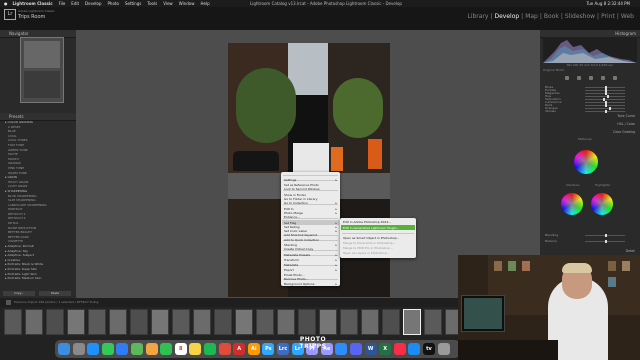  Describe the element at coordinates (152, 3) in the screenshot. I see `menu-item: Tools` at that location.